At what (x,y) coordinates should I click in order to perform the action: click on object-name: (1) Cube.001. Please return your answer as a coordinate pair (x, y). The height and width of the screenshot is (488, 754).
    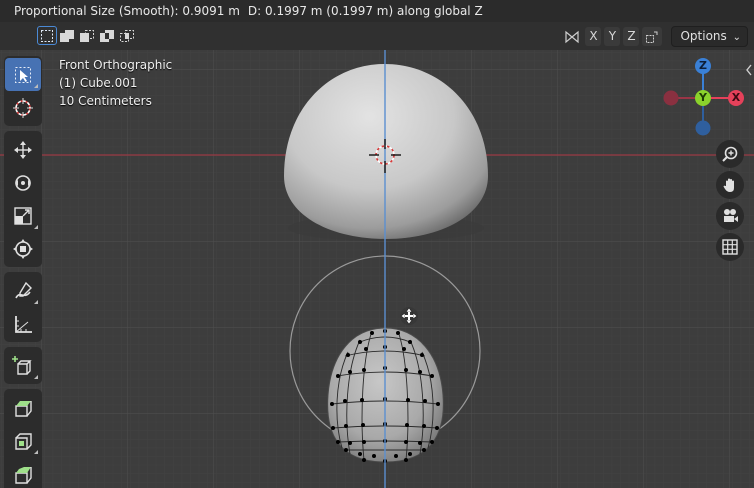
    Looking at the image, I should click on (98, 83).